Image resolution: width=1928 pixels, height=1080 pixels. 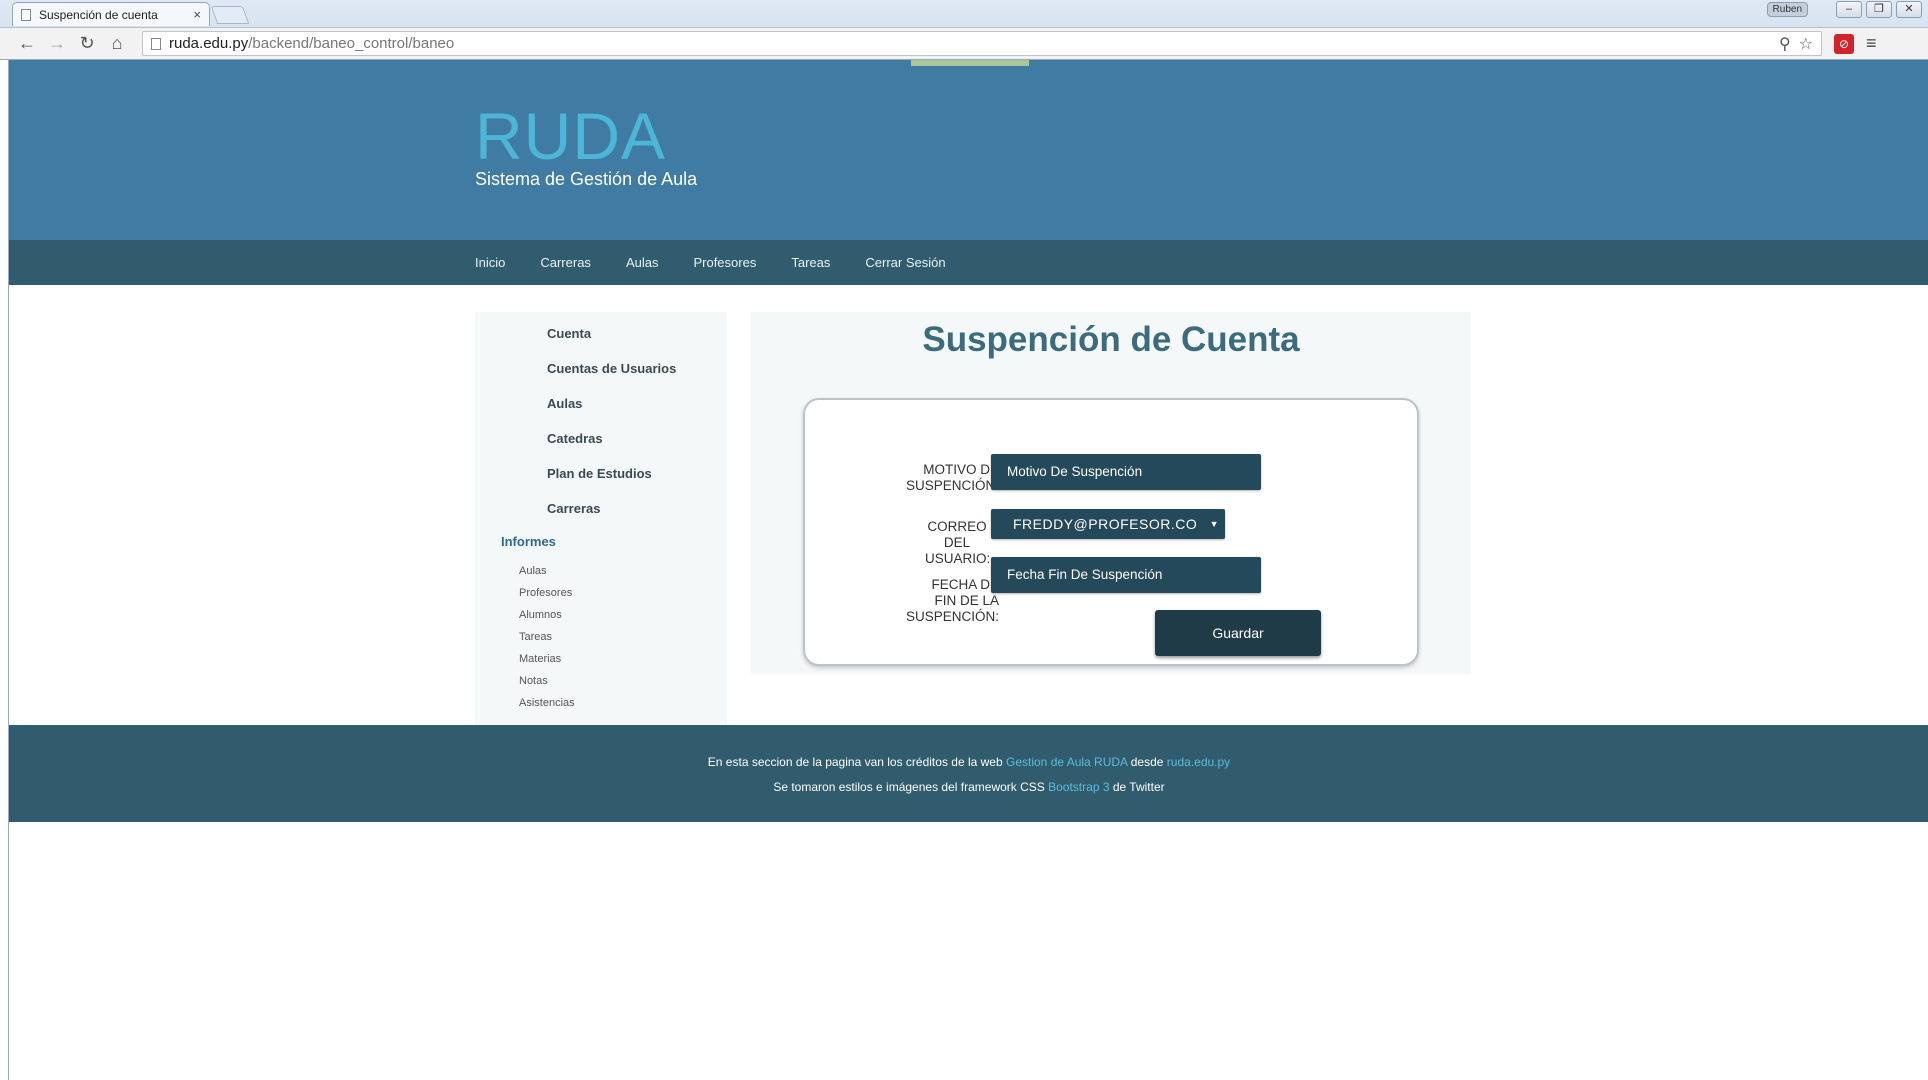 I want to click on tab-close-icon: ×, so click(x=197, y=14).